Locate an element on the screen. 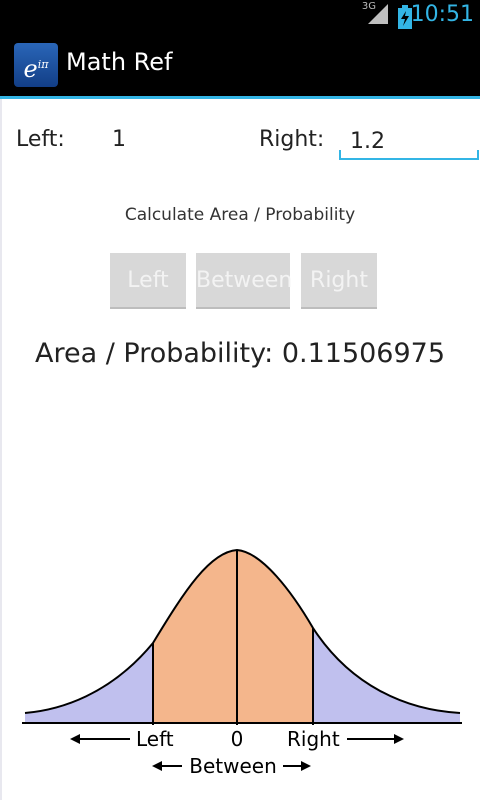  app-logo-text: e is located at coordinates (30, 69).